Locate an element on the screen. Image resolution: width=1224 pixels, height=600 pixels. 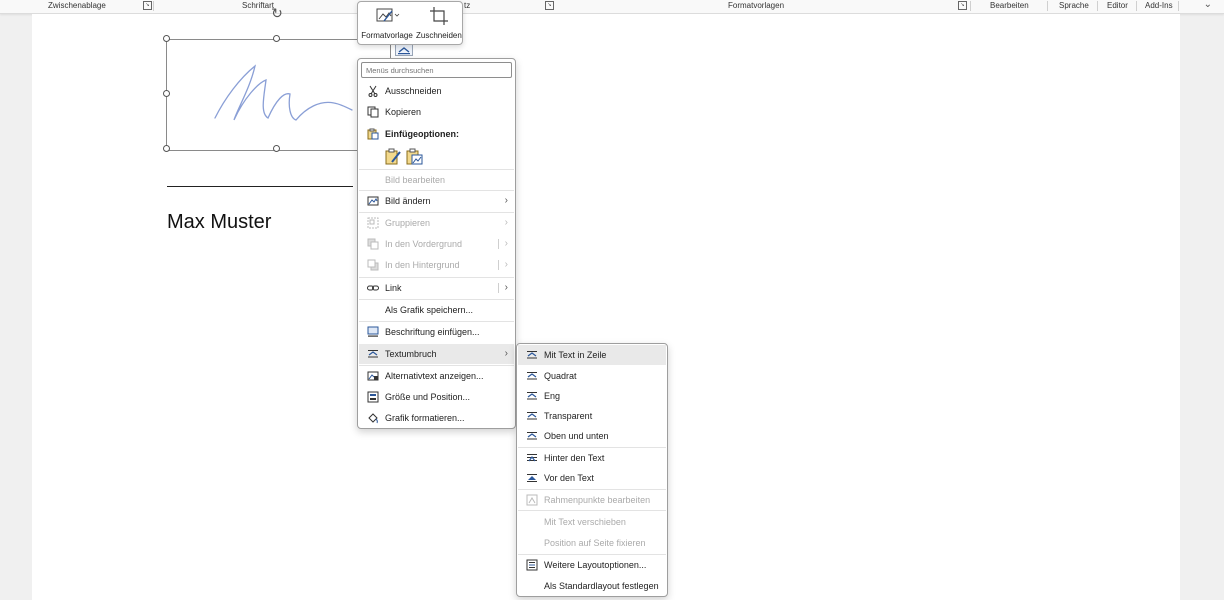
copy-icon is located at coordinates (373, 112).